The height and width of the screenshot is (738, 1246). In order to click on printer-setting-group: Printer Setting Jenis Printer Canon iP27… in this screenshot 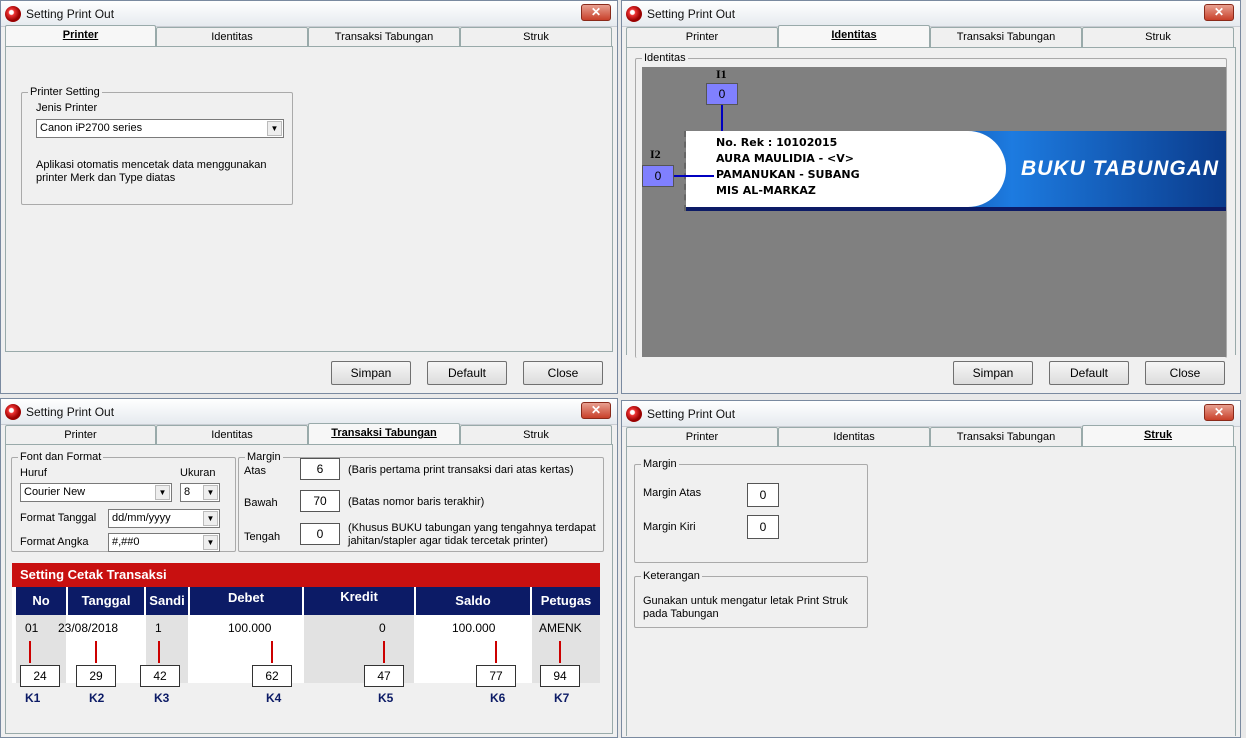, I will do `click(157, 145)`.